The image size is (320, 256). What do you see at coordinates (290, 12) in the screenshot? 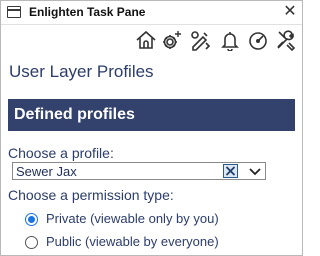
I see `close-button: ✕` at bounding box center [290, 12].